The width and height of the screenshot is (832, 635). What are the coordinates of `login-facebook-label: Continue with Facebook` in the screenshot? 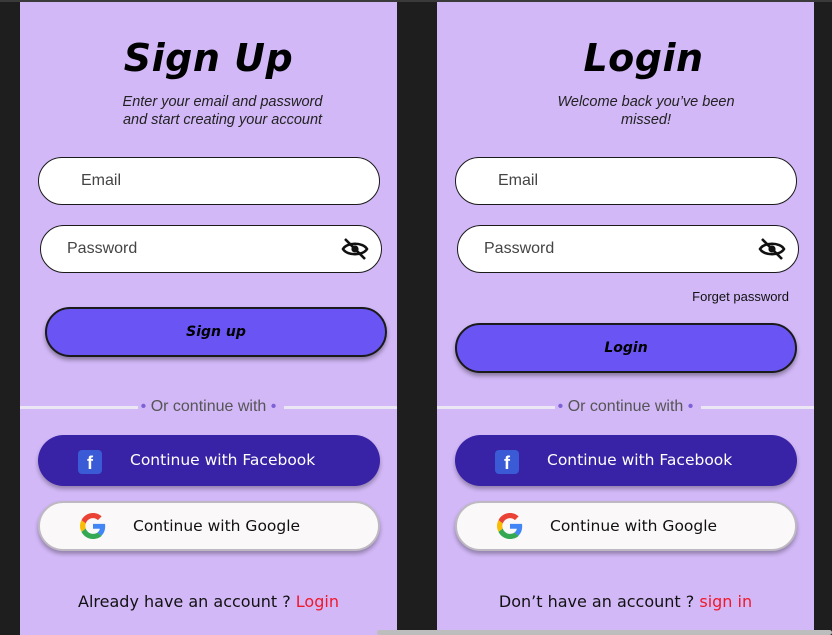 It's located at (640, 460).